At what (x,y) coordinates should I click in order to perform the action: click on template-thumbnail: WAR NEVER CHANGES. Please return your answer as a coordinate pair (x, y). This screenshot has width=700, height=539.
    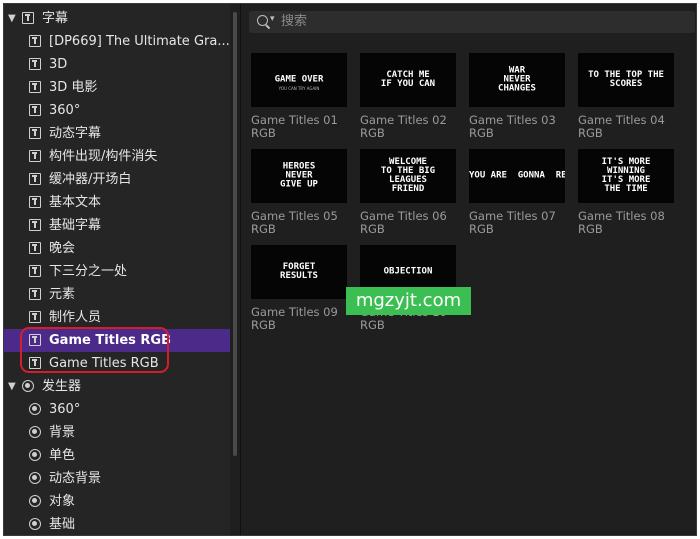
    Looking at the image, I should click on (517, 80).